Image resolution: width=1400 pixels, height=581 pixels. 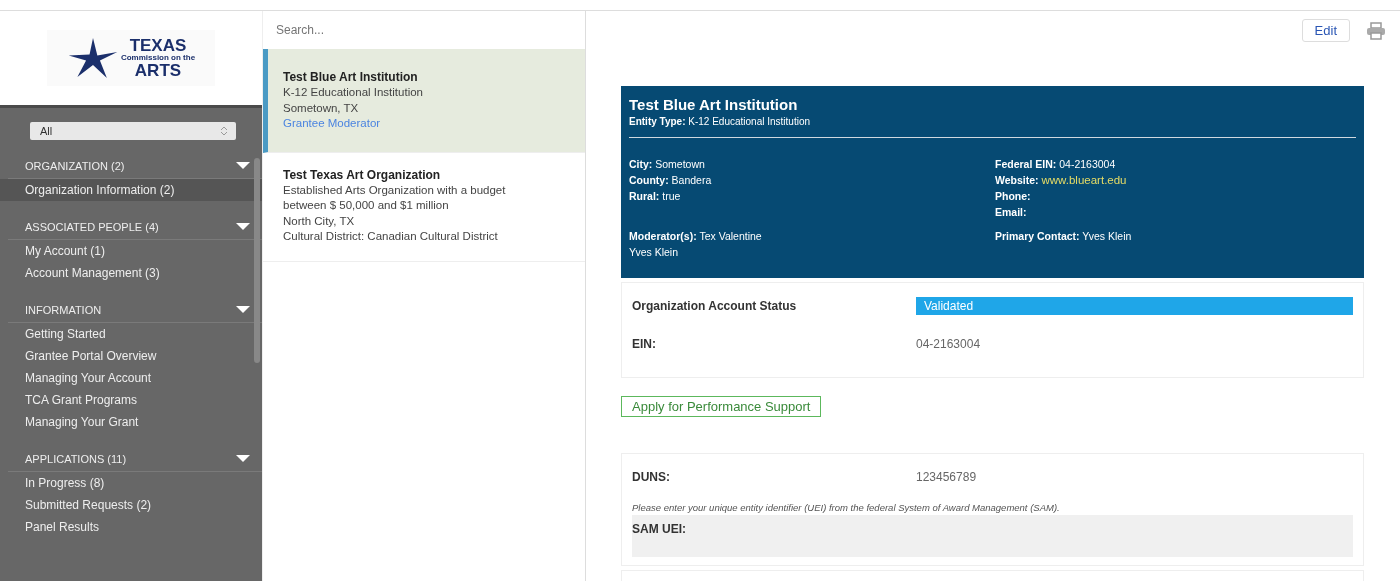 What do you see at coordinates (949, 344) in the screenshot?
I see `field-value: 04-2163004` at bounding box center [949, 344].